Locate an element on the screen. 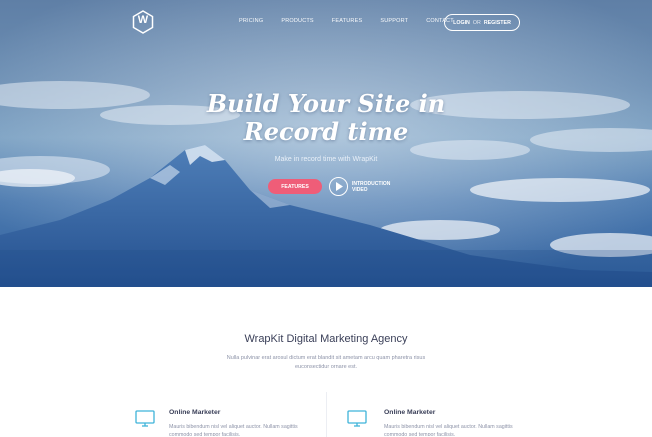 This screenshot has height=437, width=652. login-register-button: LOGIN OR REGISTER is located at coordinates (482, 22).